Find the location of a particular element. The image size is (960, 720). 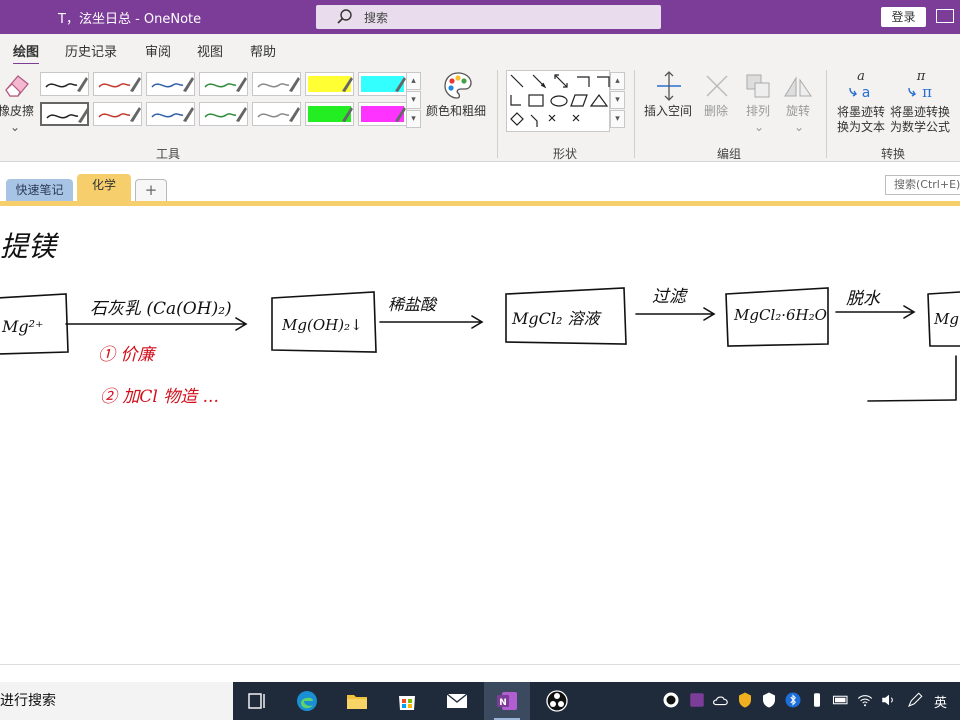

ink-line-down is located at coordinates (912, 378).